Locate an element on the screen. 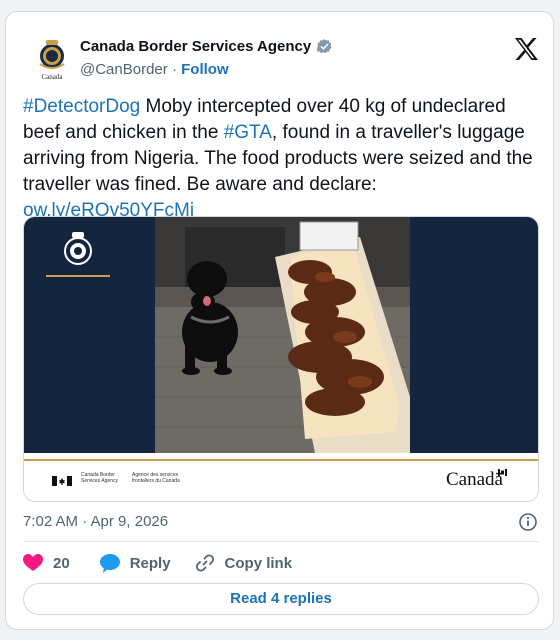 The image size is (560, 640). cbsa-emblem-icon is located at coordinates (78, 248).